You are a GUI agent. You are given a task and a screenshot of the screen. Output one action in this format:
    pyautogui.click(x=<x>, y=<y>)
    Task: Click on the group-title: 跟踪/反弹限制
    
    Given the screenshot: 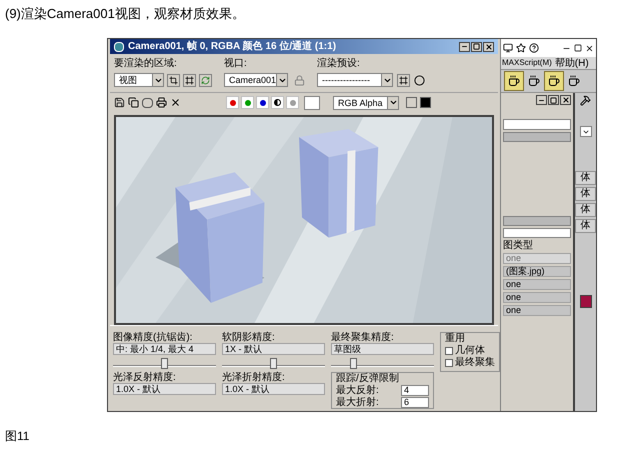 What is the action you would take?
    pyautogui.click(x=368, y=378)
    